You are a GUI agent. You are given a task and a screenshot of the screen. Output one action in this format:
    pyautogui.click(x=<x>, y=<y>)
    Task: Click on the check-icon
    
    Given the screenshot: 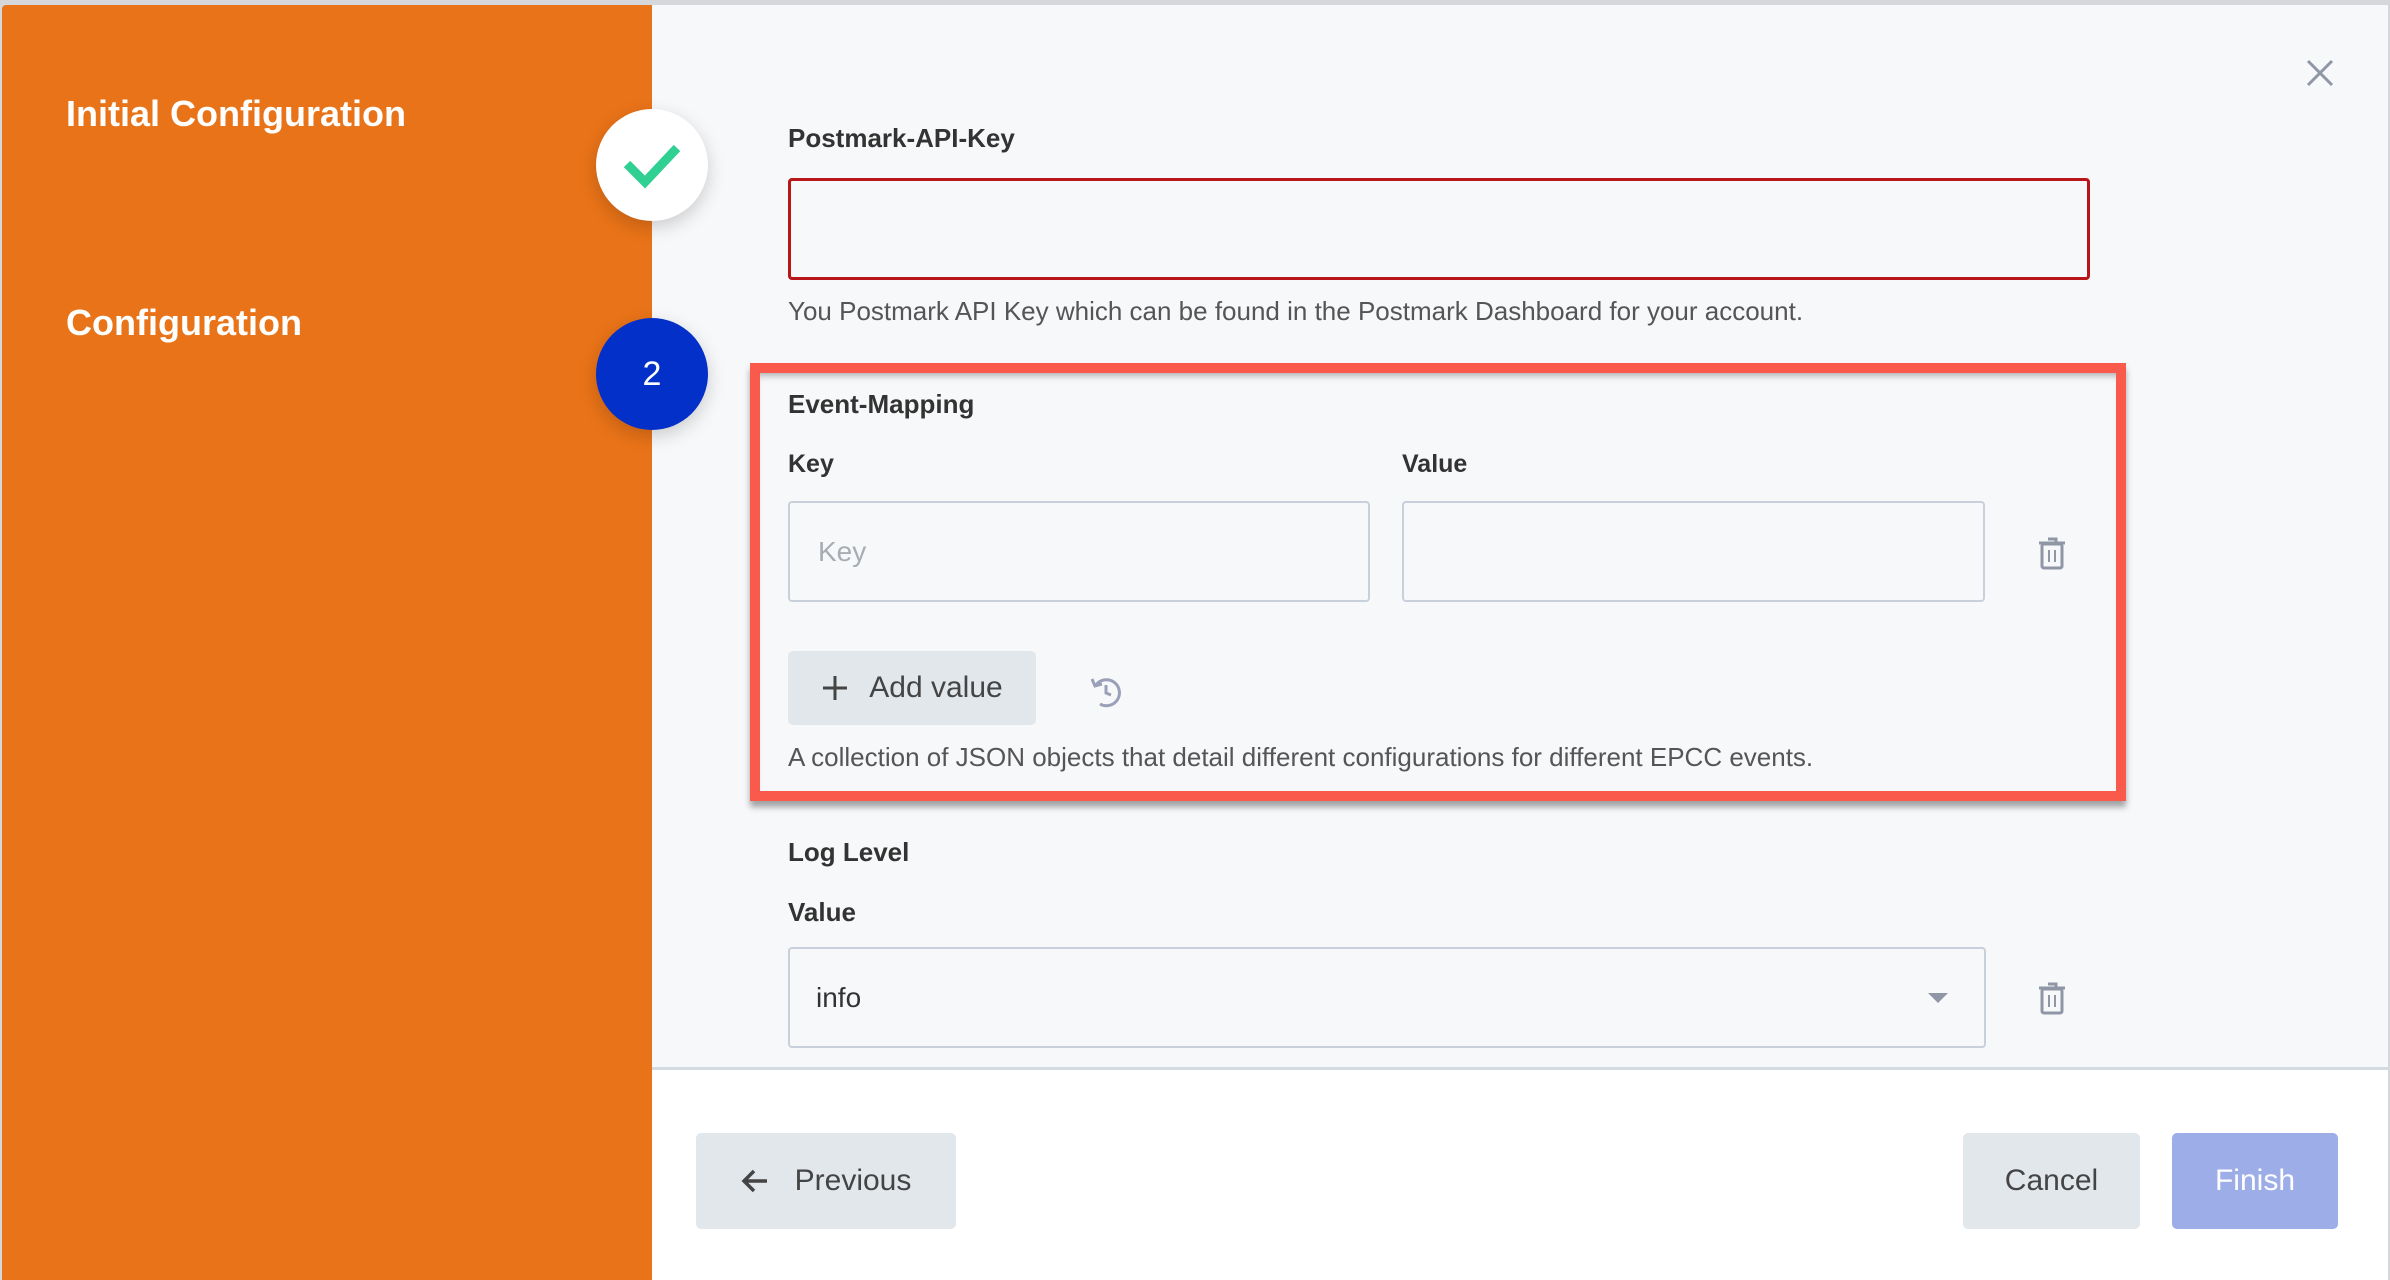 What is the action you would take?
    pyautogui.click(x=652, y=166)
    